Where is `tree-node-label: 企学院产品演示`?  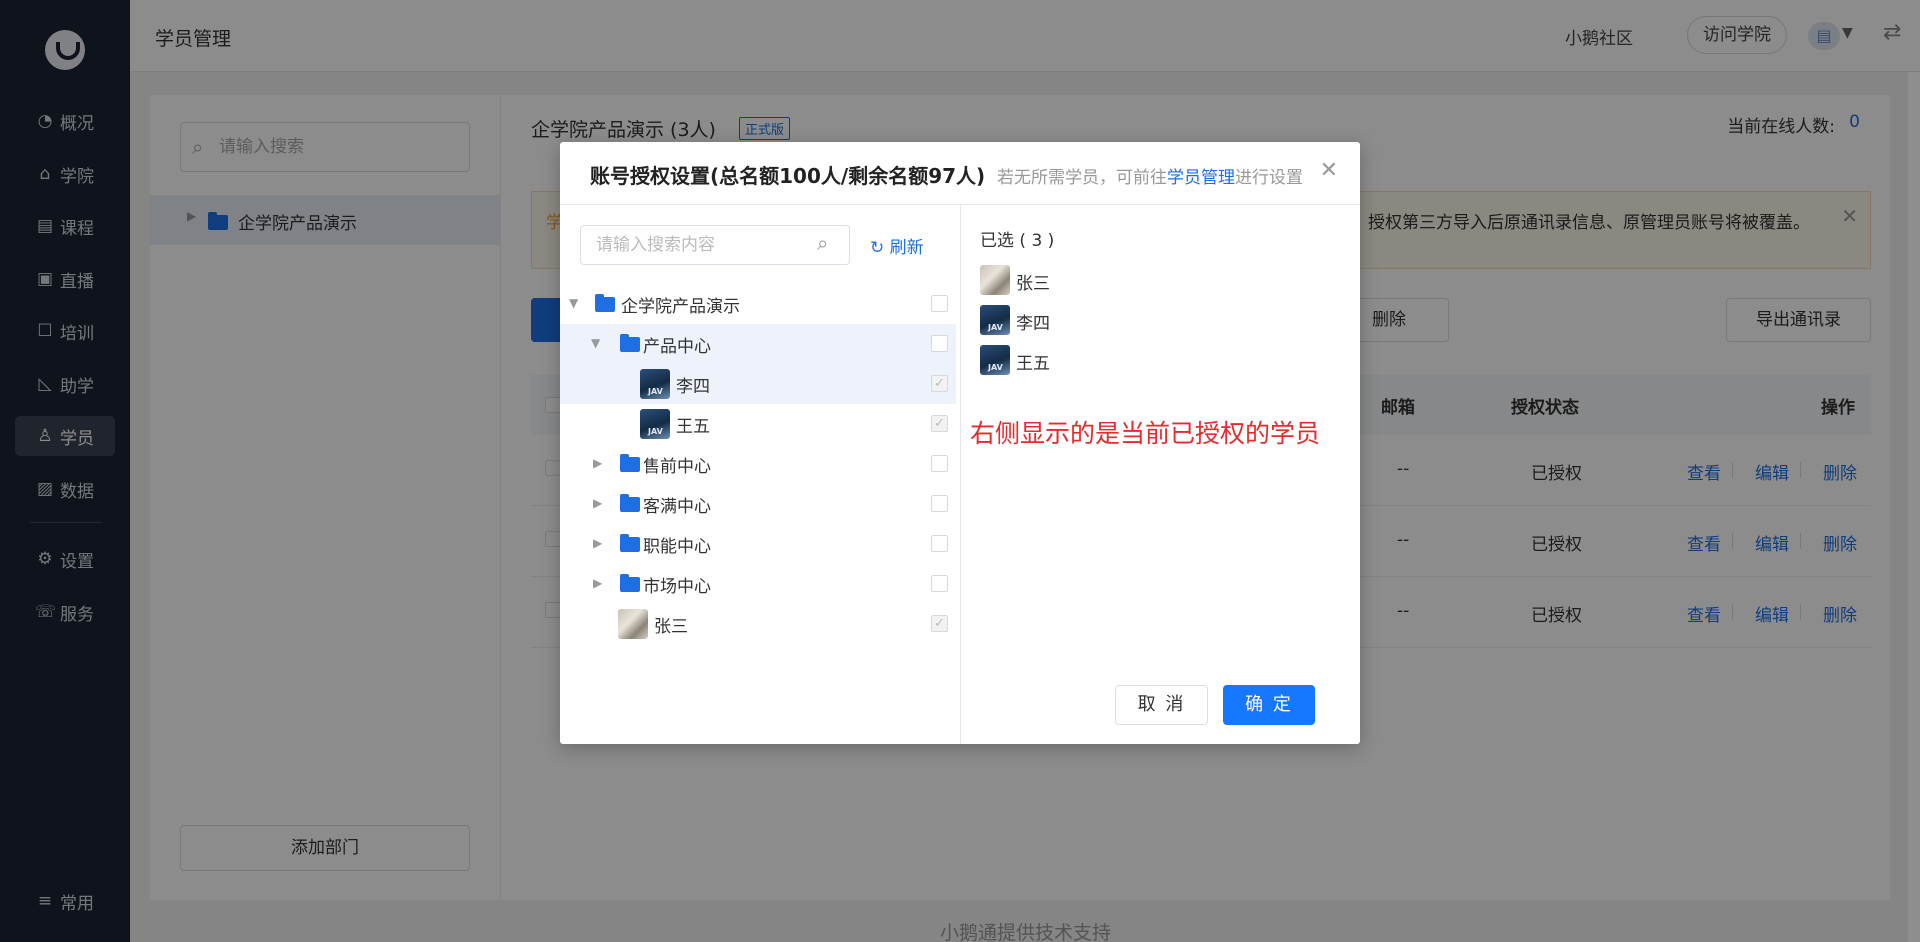 tree-node-label: 企学院产品演示 is located at coordinates (680, 307).